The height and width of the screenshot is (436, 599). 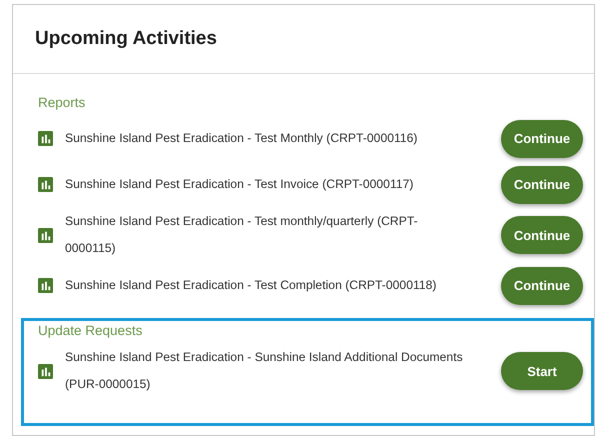 What do you see at coordinates (126, 39) in the screenshot?
I see `card-title: Upcoming Activities` at bounding box center [126, 39].